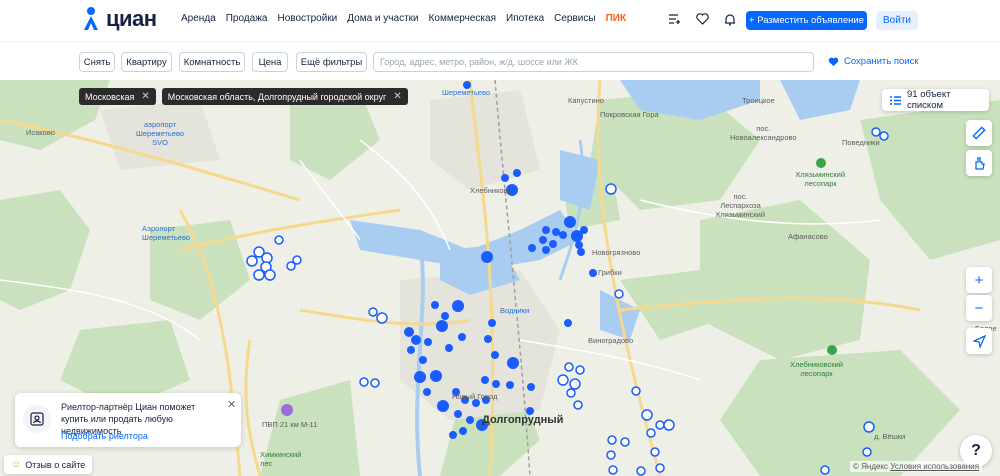 Image resolution: width=1000 pixels, height=476 pixels. I want to click on map-label-lesparkhoz: пос. Леспархоза Клязьминский, so click(741, 205).